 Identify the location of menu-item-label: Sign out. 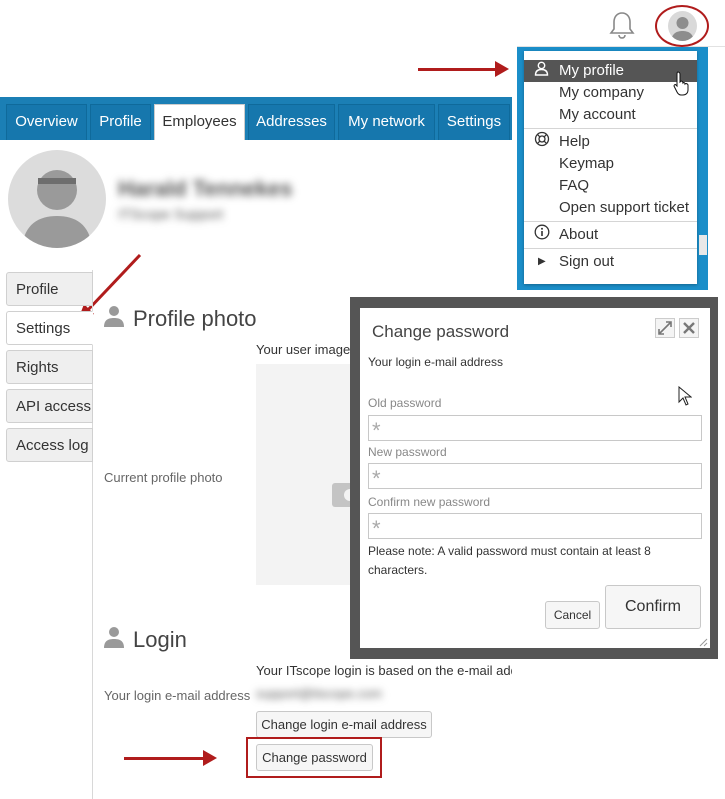
(587, 261).